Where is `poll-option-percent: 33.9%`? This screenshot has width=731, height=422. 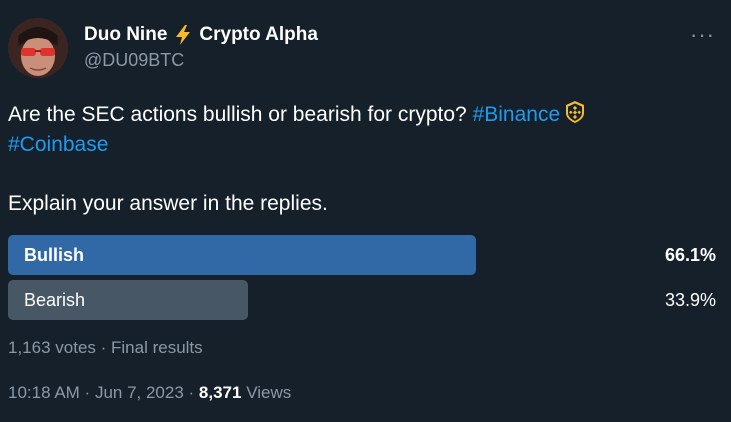
poll-option-percent: 33.9% is located at coordinates (690, 300).